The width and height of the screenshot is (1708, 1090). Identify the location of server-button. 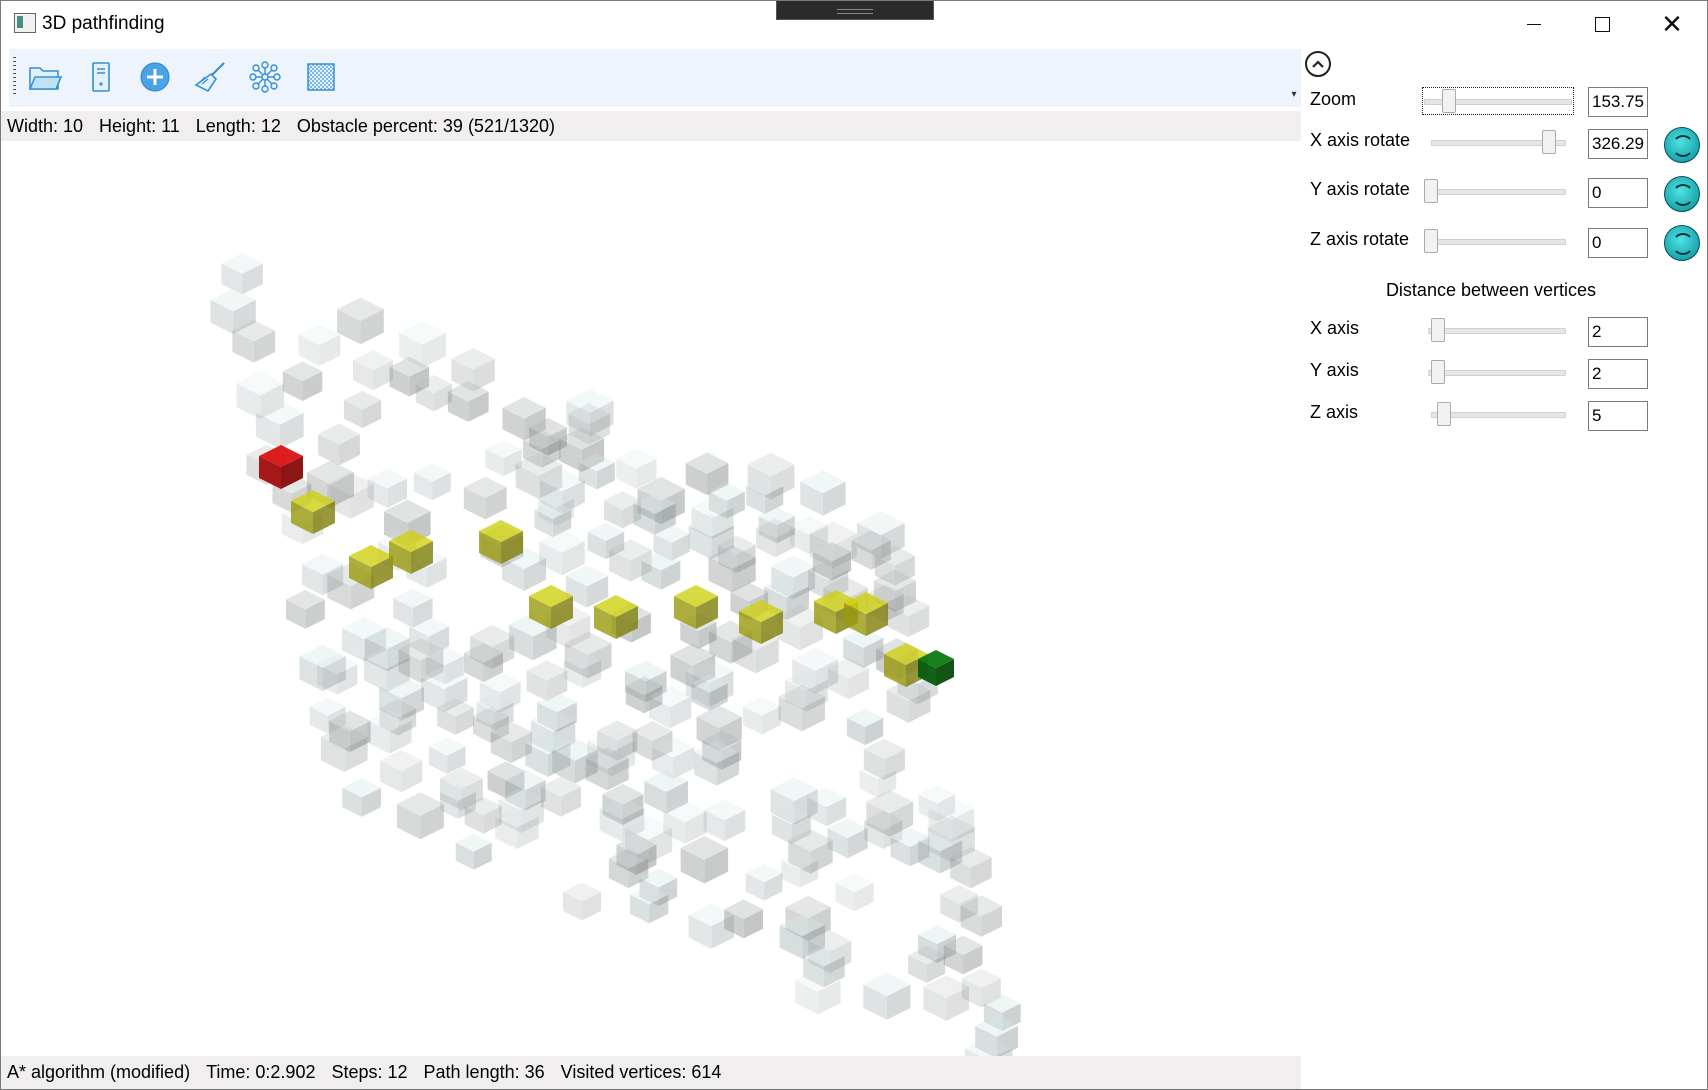
(101, 77).